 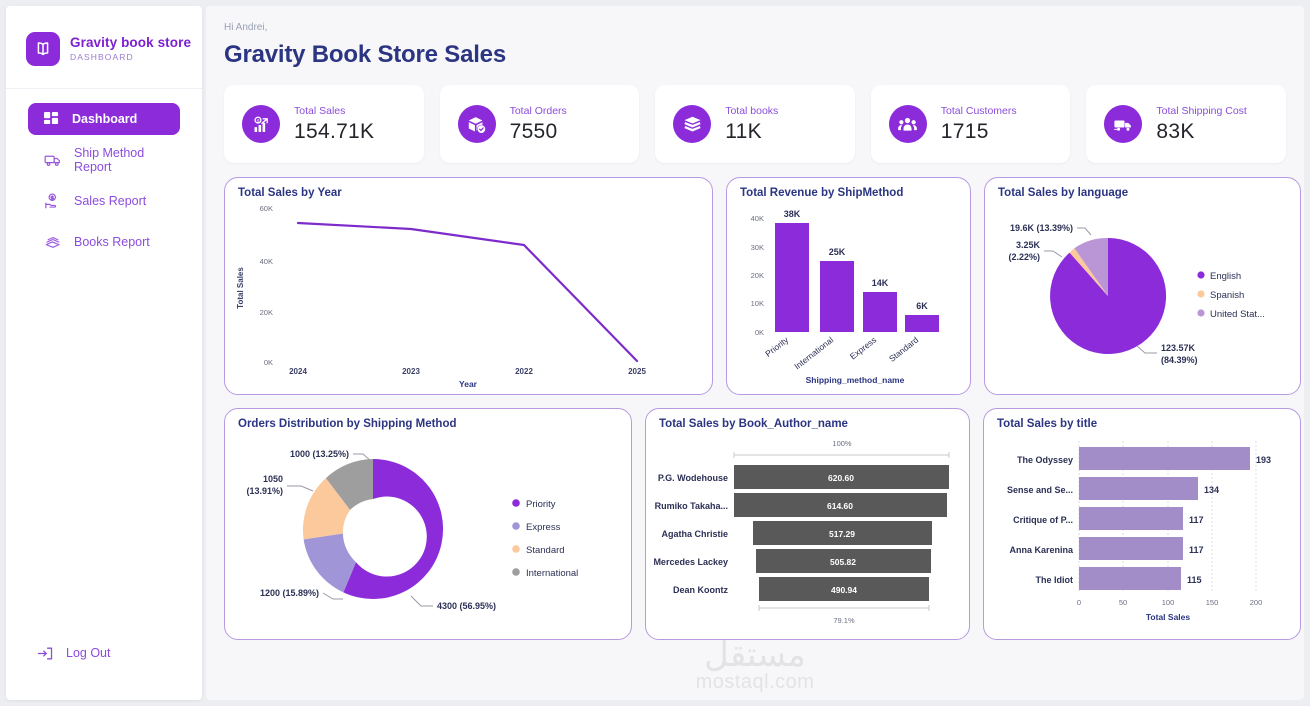 I want to click on books-icon, so click(x=53, y=242).